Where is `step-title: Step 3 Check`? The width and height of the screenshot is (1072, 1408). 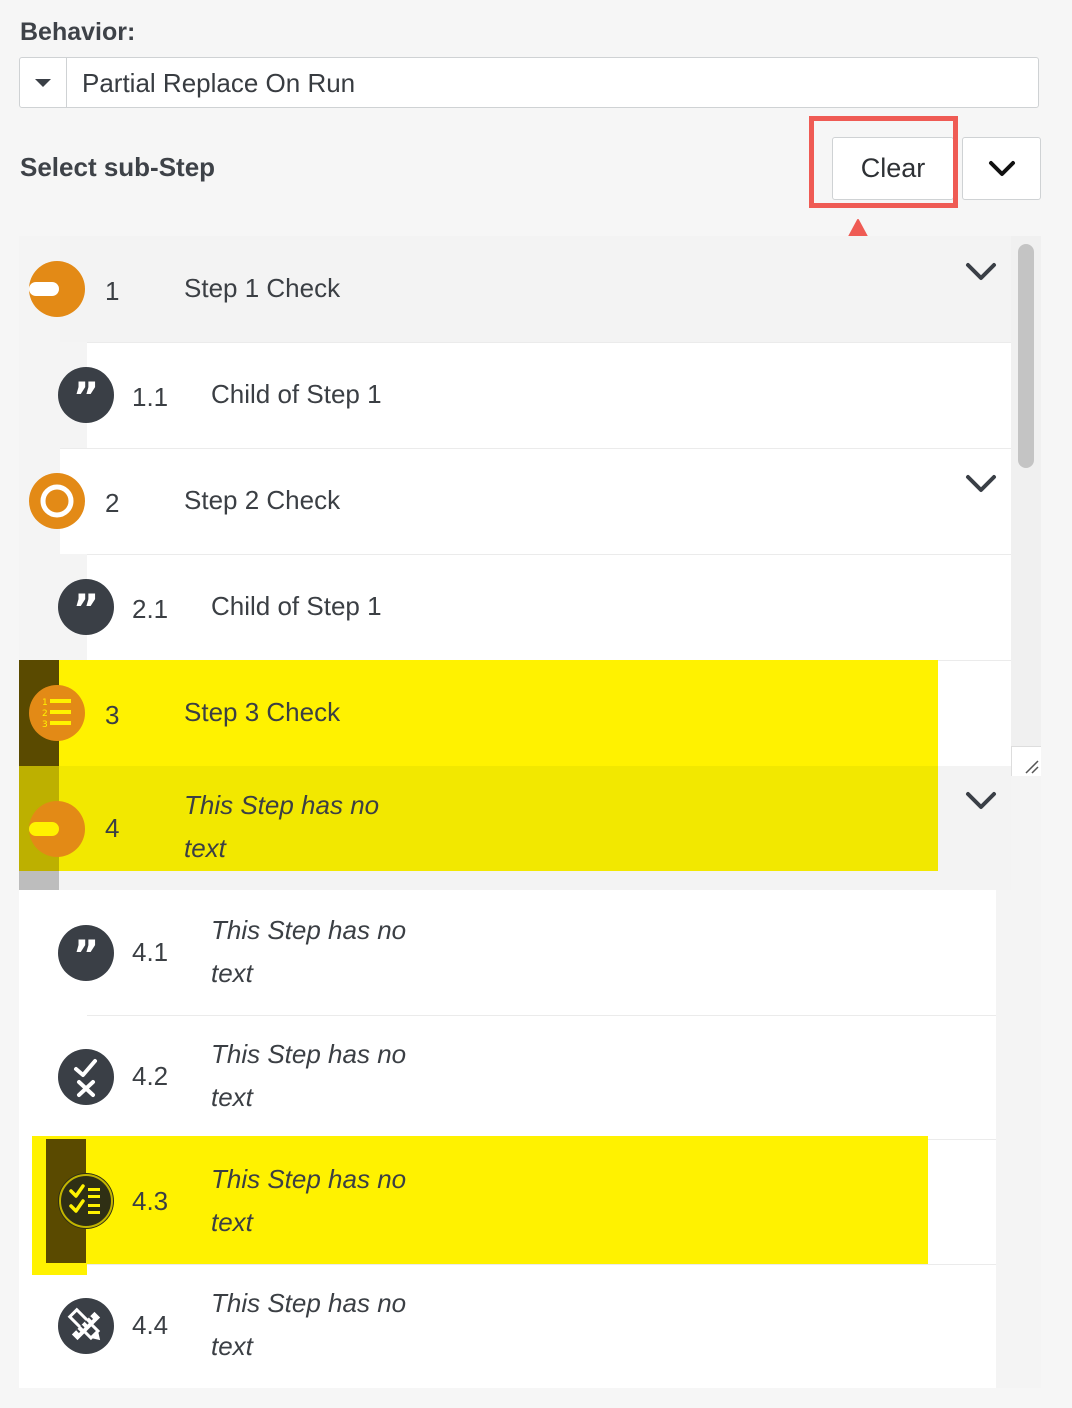
step-title: Step 3 Check is located at coordinates (262, 712).